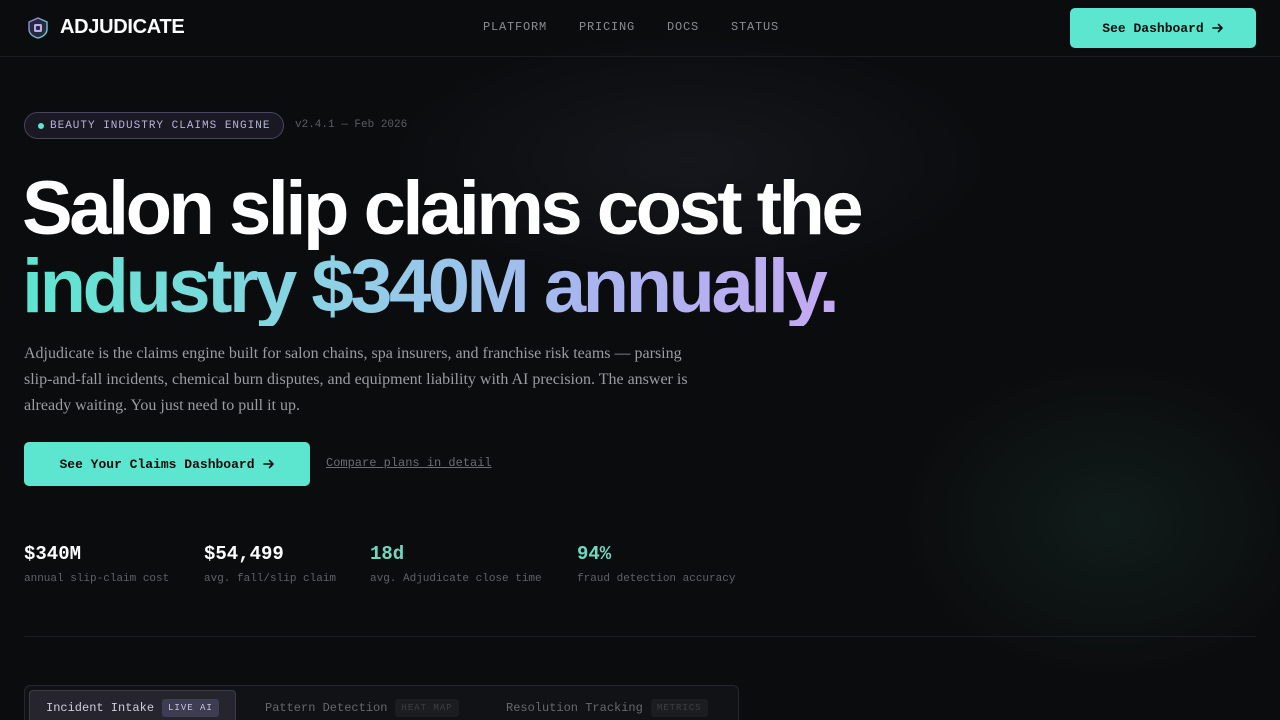 The height and width of the screenshot is (720, 1280). What do you see at coordinates (679, 708) in the screenshot?
I see `tab-badge: METRICS` at bounding box center [679, 708].